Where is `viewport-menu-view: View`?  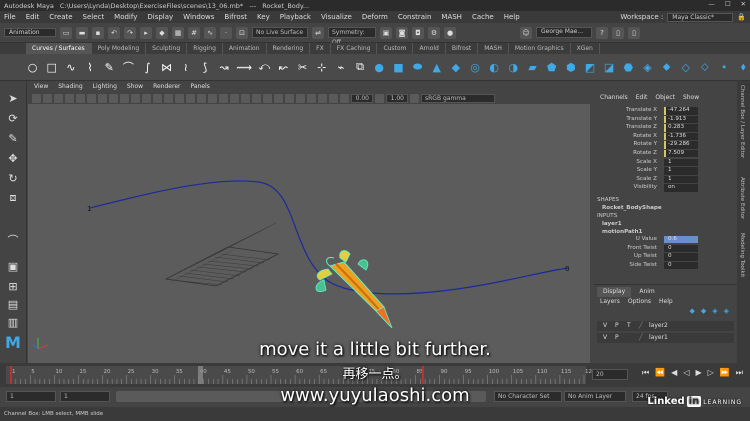
viewport-menu-view: View is located at coordinates (41, 86).